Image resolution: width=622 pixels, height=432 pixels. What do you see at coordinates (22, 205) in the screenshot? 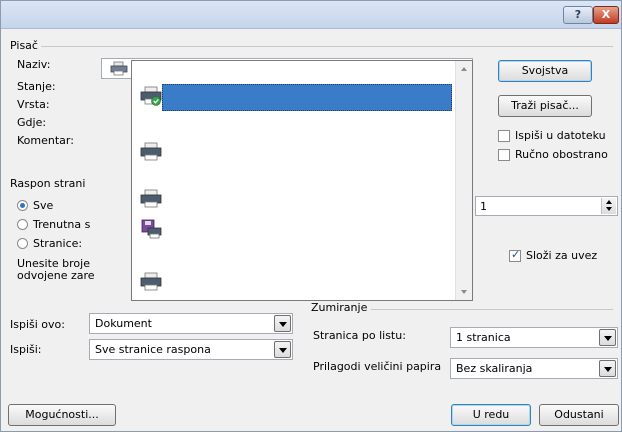
I see `range-all-radio` at bounding box center [22, 205].